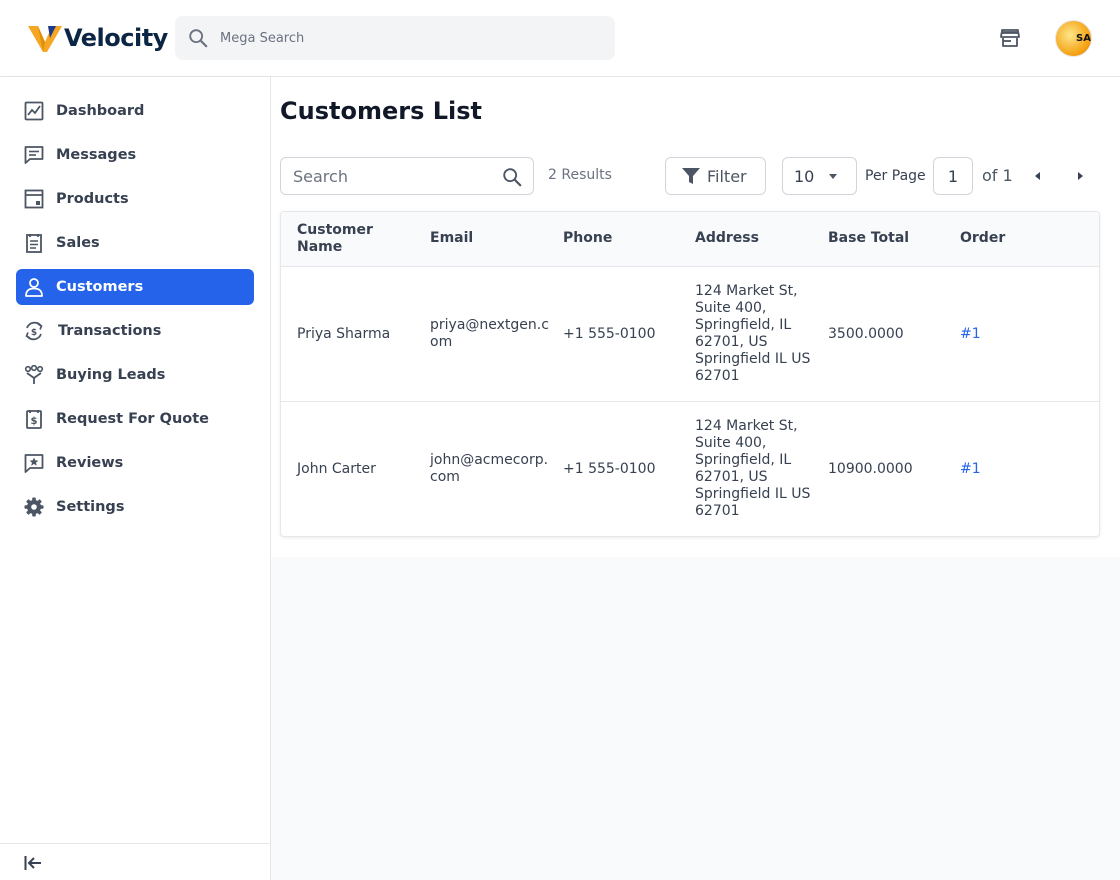 The width and height of the screenshot is (1120, 880). Describe the element at coordinates (135, 199) in the screenshot. I see `sidebar-item-products: Products` at that location.